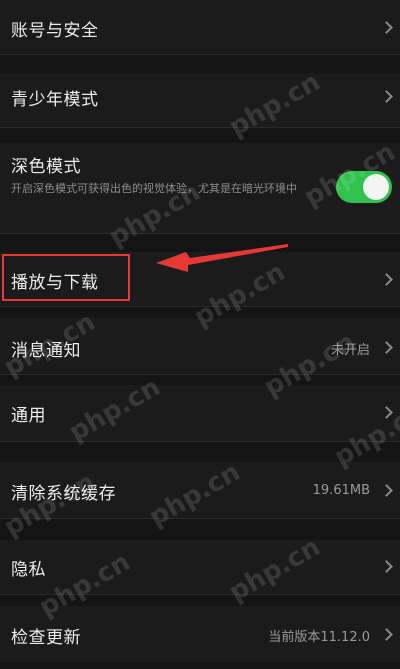  Describe the element at coordinates (319, 637) in the screenshot. I see `current-version: 当前版本11.12.0` at that location.